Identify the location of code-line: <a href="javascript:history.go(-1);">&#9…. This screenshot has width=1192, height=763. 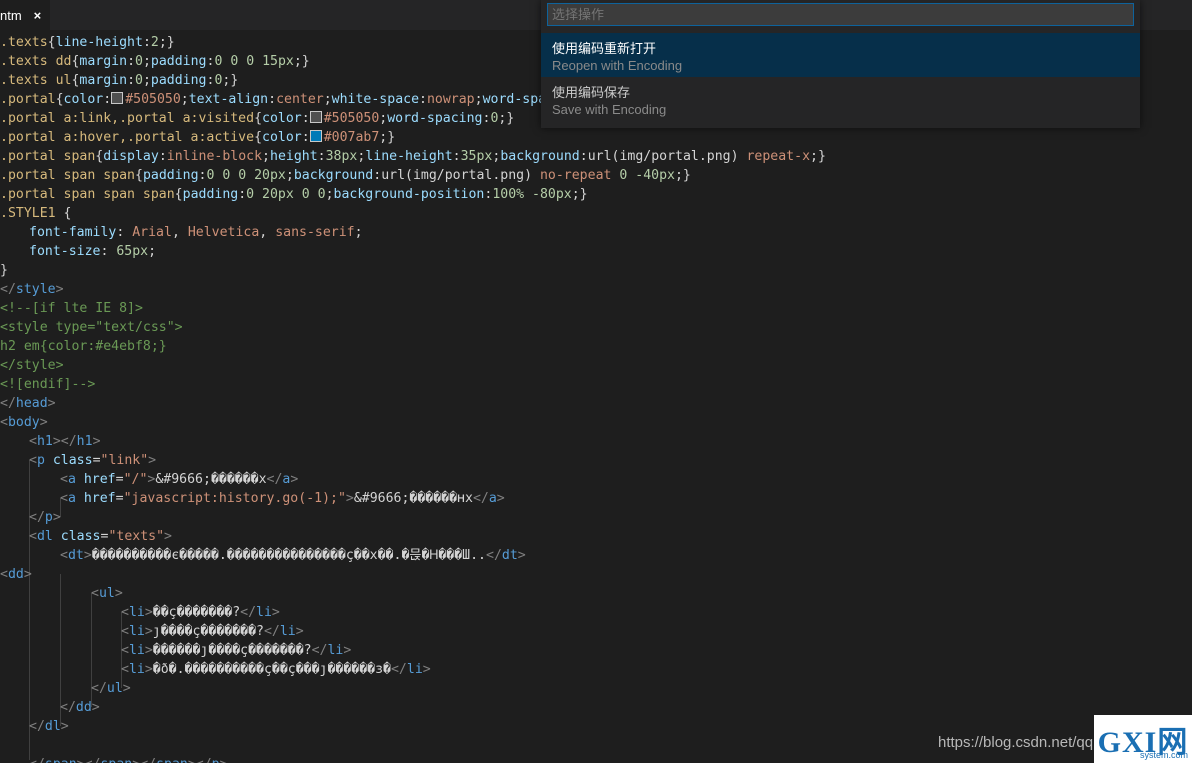
(282, 498).